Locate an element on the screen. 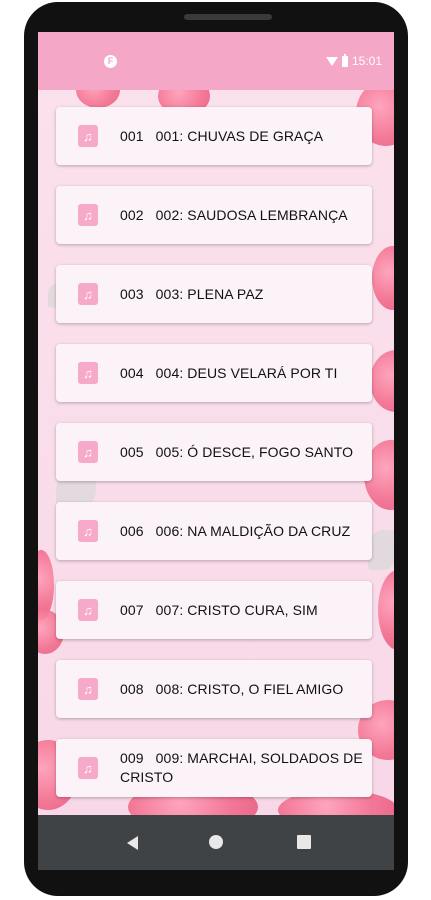 This screenshot has height=900, width=431. home-icon is located at coordinates (216, 842).